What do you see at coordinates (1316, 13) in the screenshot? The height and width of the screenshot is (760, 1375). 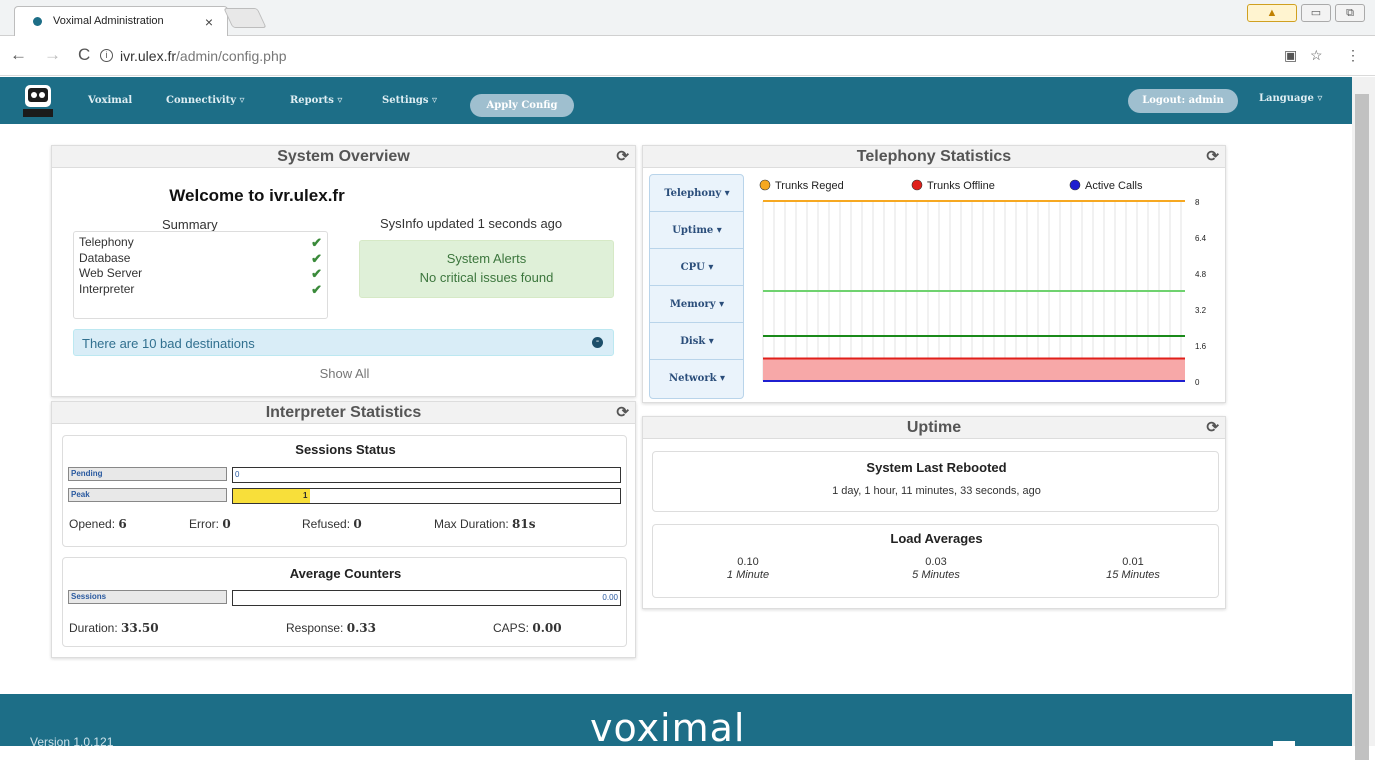 I see `minimize-button: ▭` at bounding box center [1316, 13].